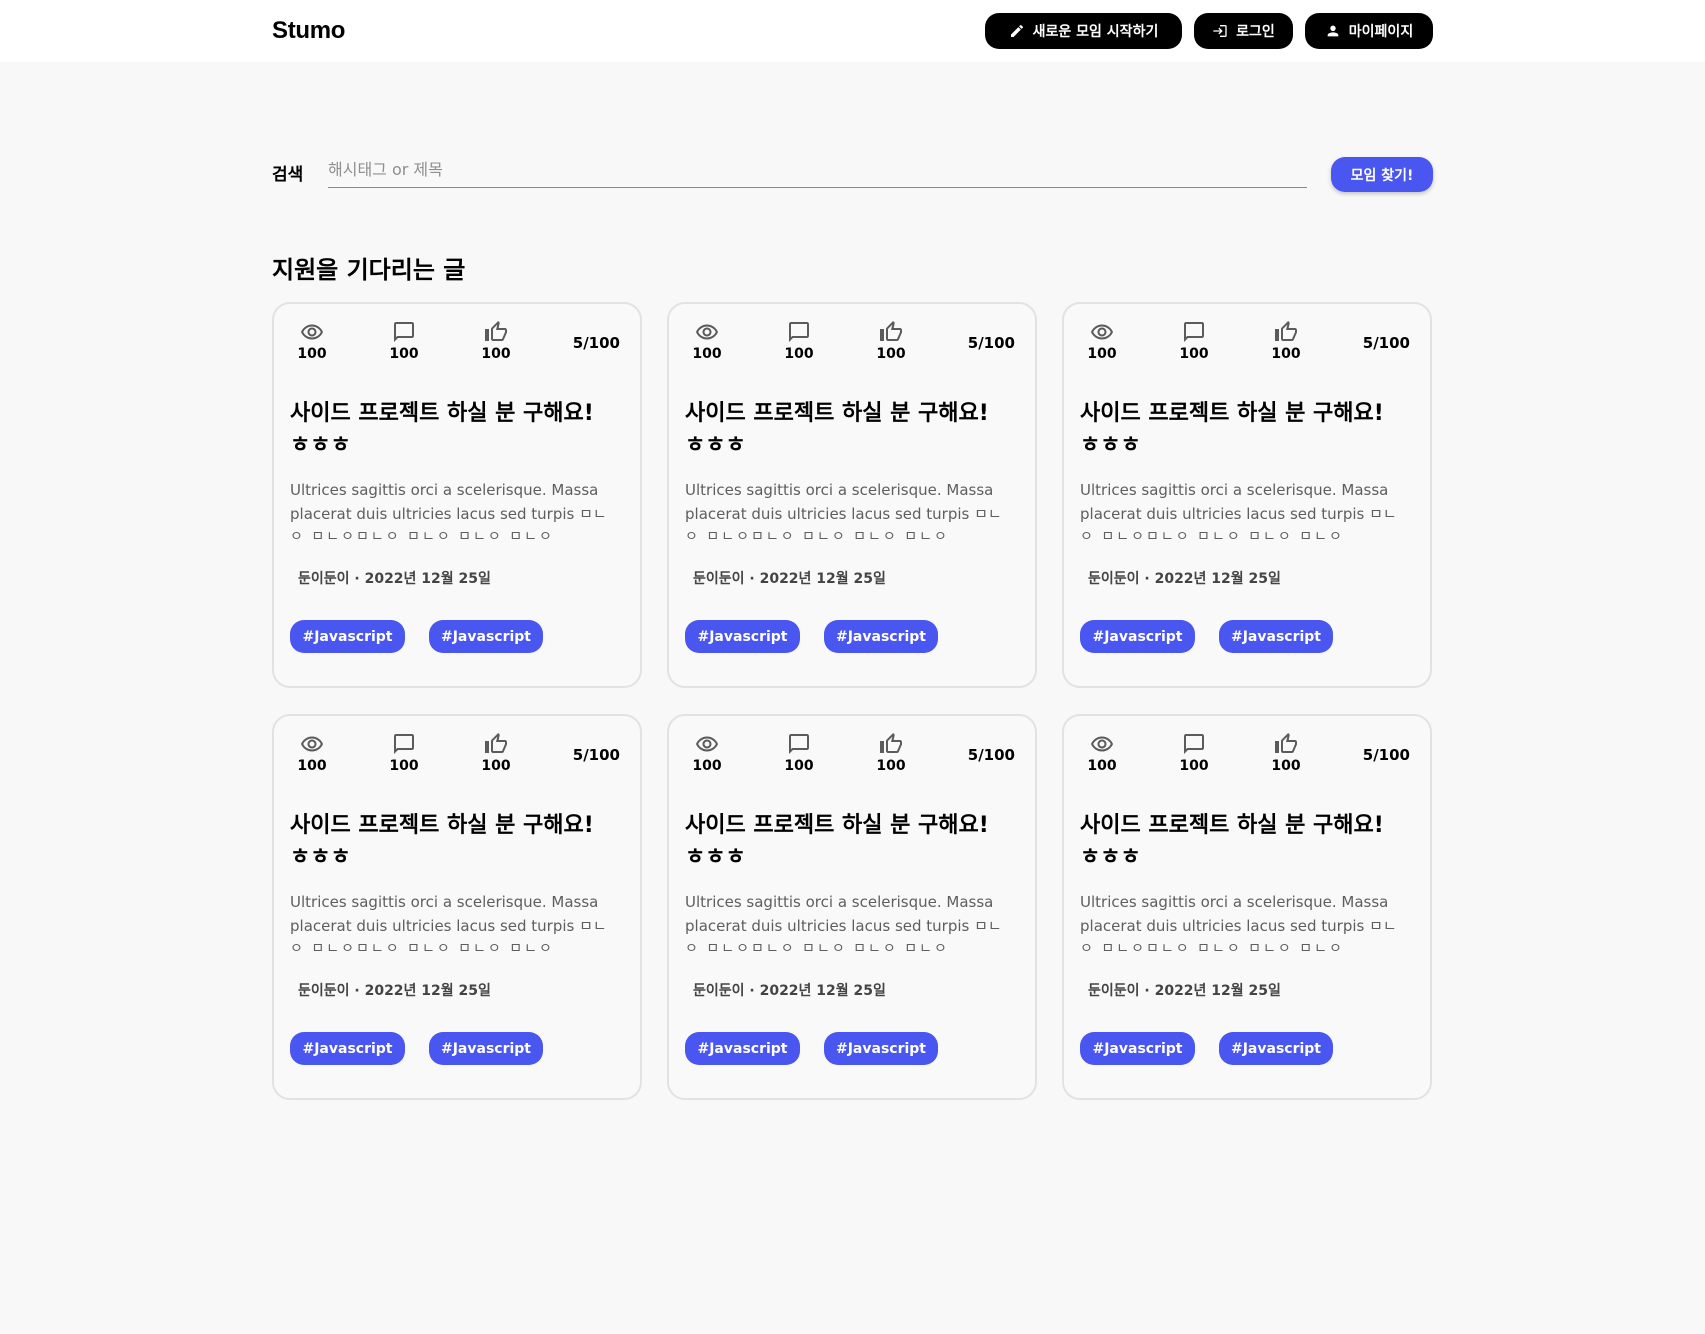 This screenshot has height=1334, width=1705. Describe the element at coordinates (1255, 32) in the screenshot. I see `login-label: 로그인` at that location.